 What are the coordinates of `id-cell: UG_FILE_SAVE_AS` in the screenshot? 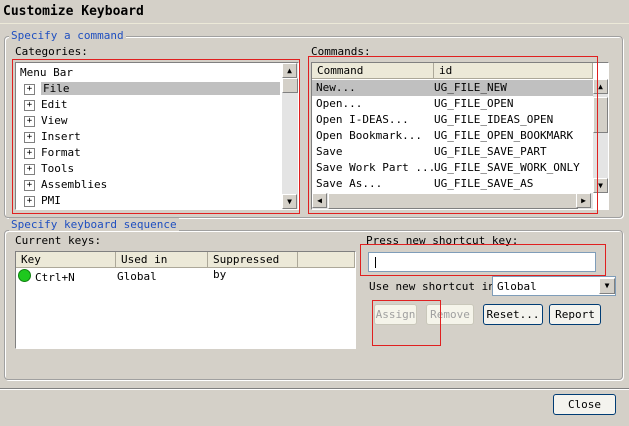 It's located at (484, 183).